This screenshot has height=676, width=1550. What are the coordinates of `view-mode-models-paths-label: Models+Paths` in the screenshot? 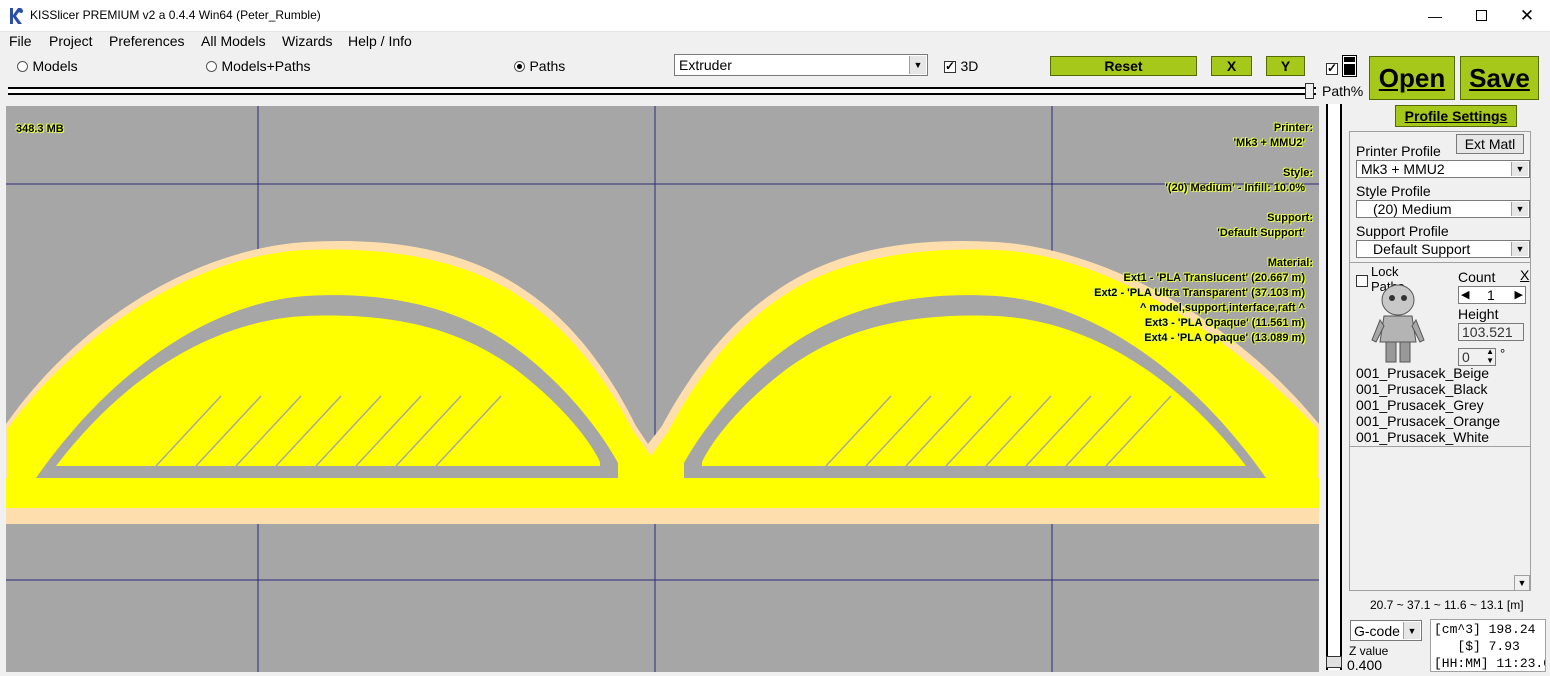 It's located at (266, 66).